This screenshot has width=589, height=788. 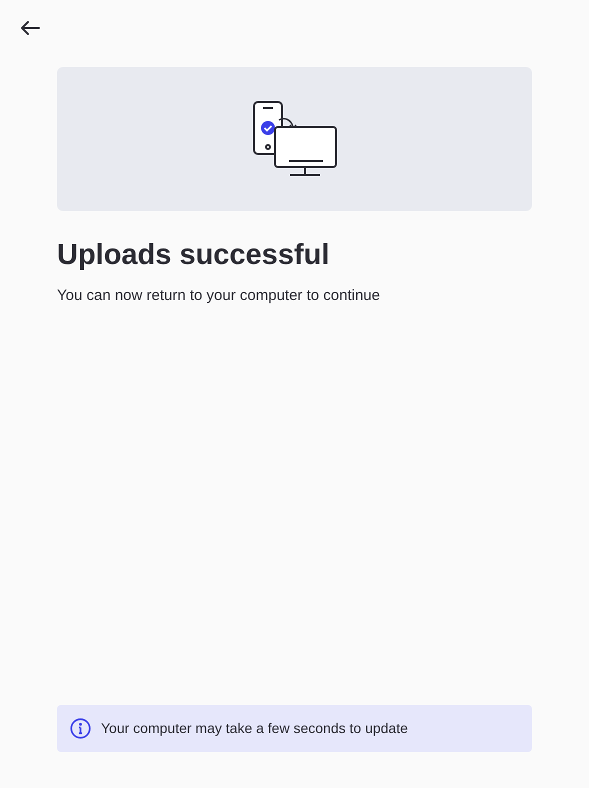 I want to click on instruction-text: You can now return to your computer to continue, so click(x=219, y=296).